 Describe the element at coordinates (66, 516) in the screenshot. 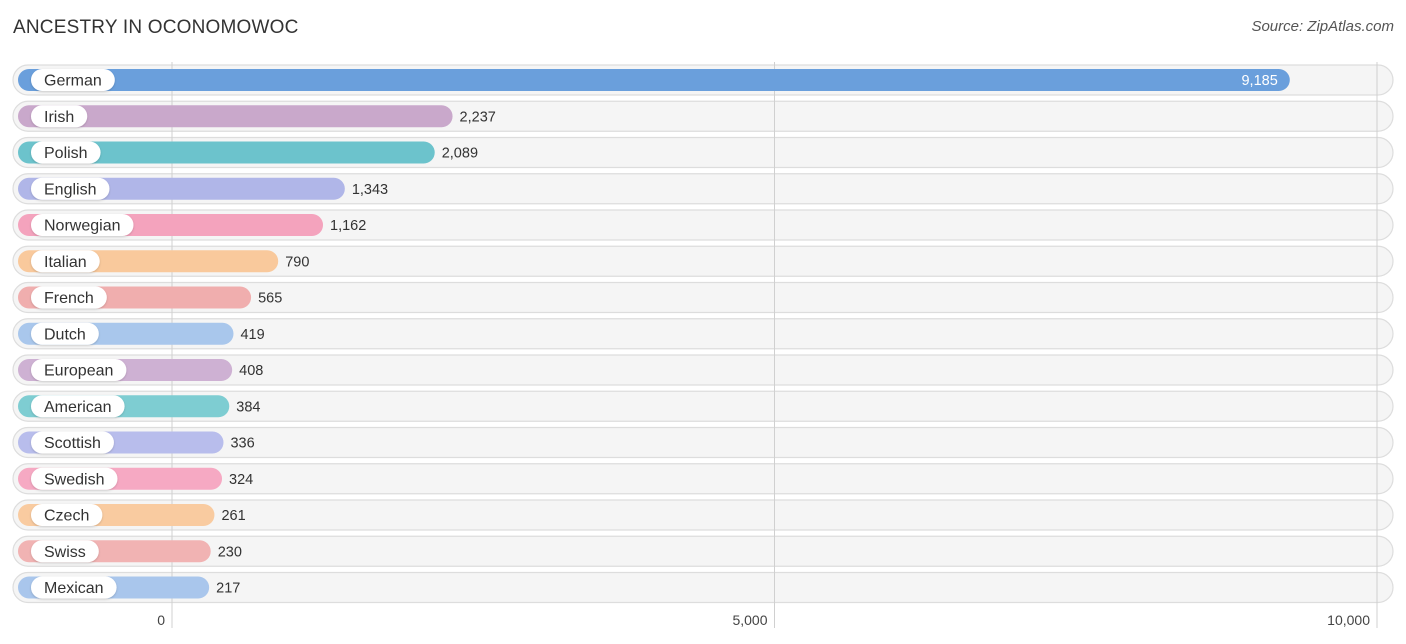

I see `category-label: Czech` at that location.